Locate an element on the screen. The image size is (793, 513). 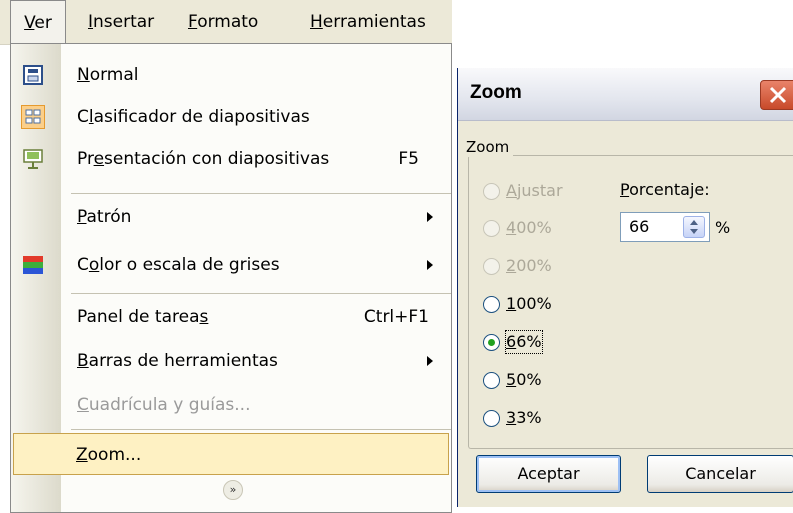
menu-item-slide-sorter-label: Clasificador de diapositivas is located at coordinates (193, 117).